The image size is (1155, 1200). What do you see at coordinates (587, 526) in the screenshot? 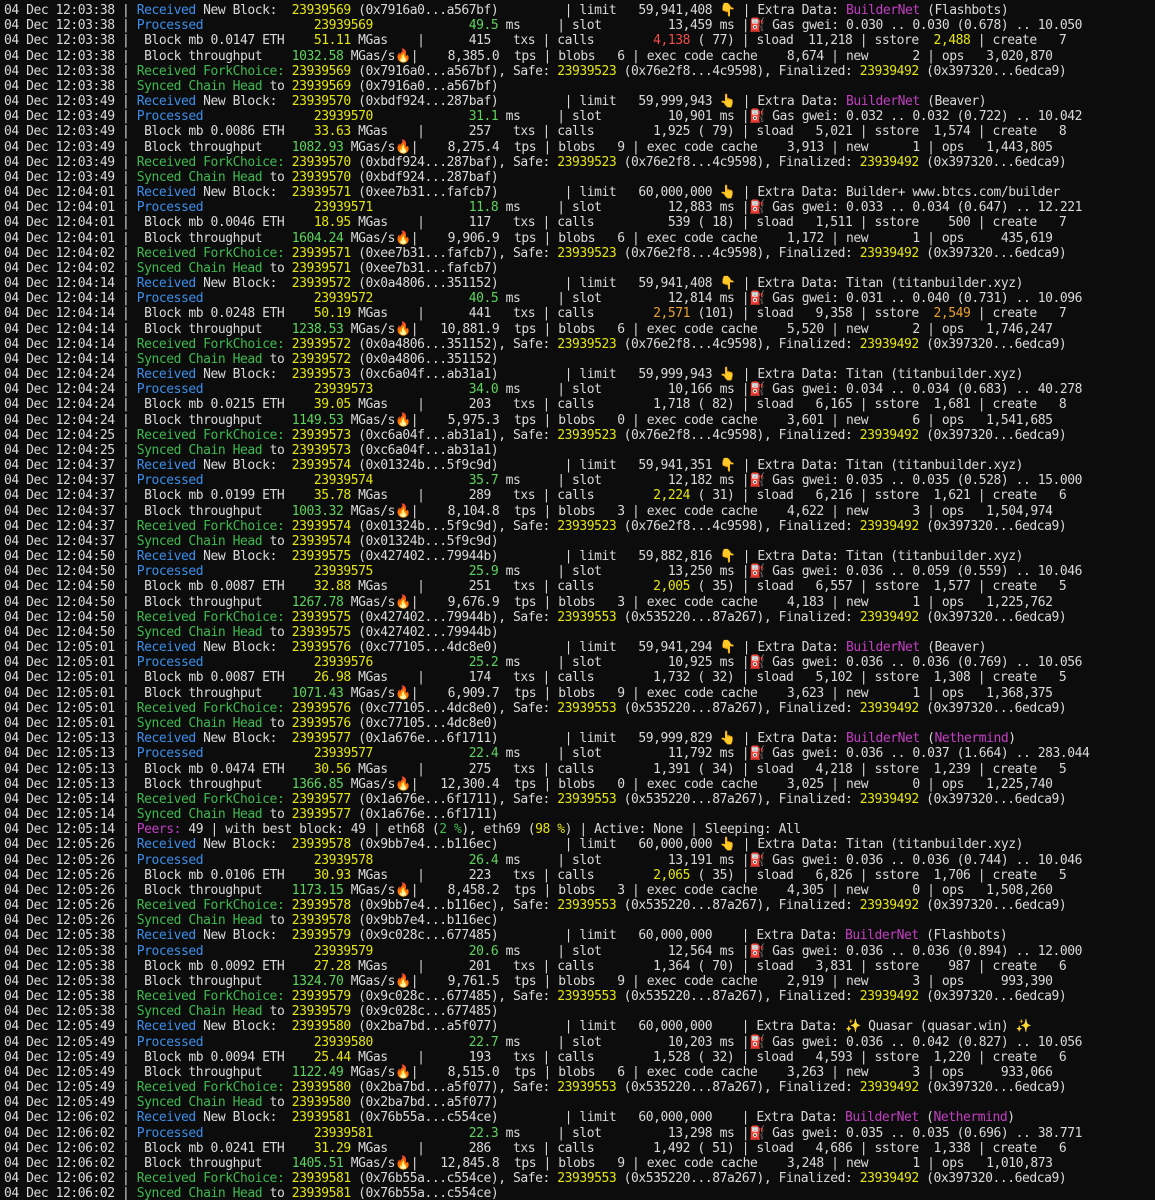
I see `log-segment: 23939523` at bounding box center [587, 526].